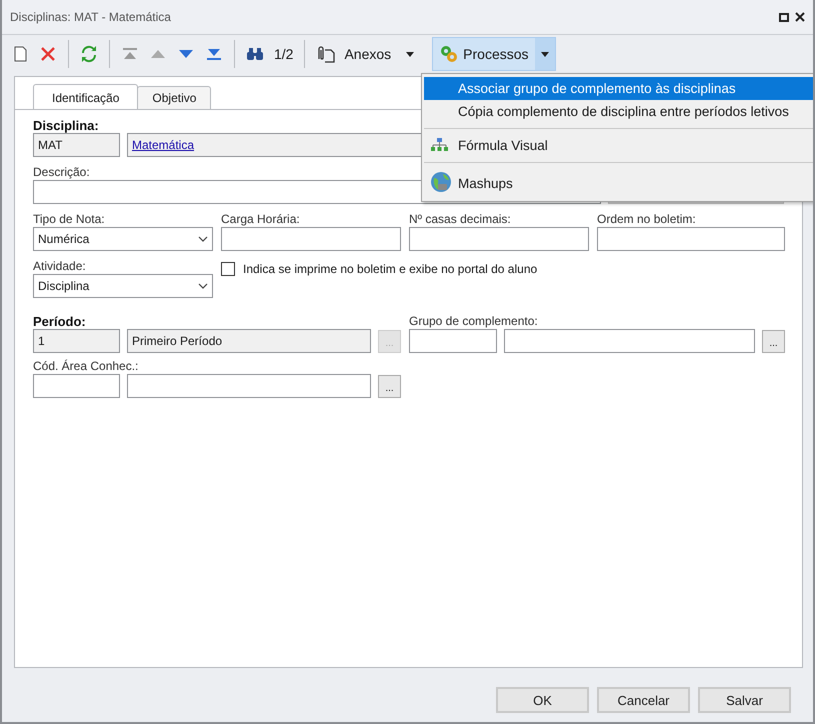 This screenshot has height=724, width=815. I want to click on dialog-button: Salvar, so click(744, 700).